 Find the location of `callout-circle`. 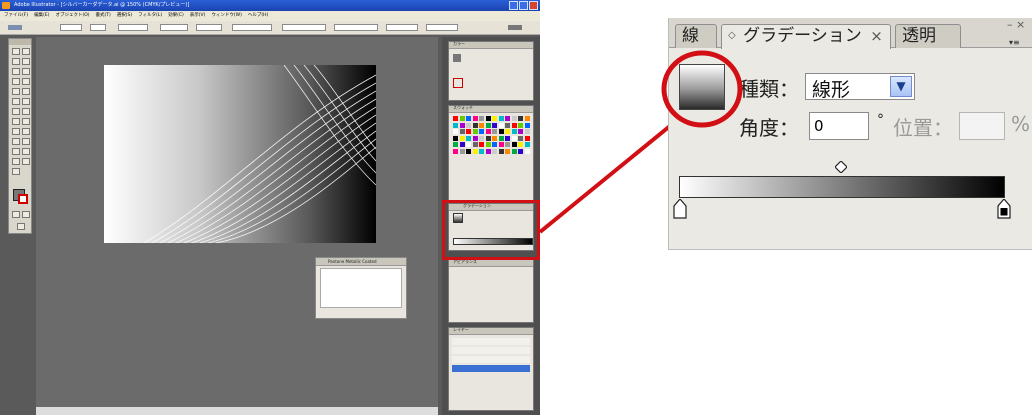

callout-circle is located at coordinates (702, 89).